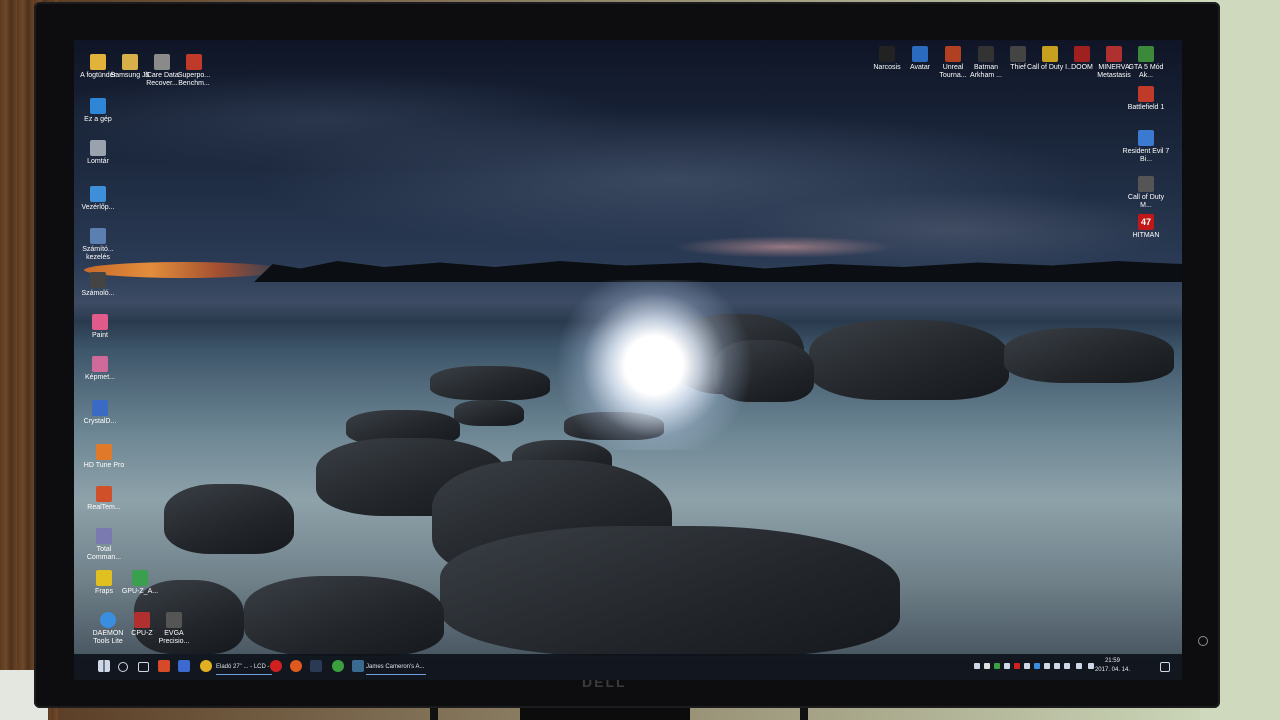 This screenshot has width=1280, height=720. Describe the element at coordinates (1146, 94) in the screenshot. I see `battlefield-icon` at that location.